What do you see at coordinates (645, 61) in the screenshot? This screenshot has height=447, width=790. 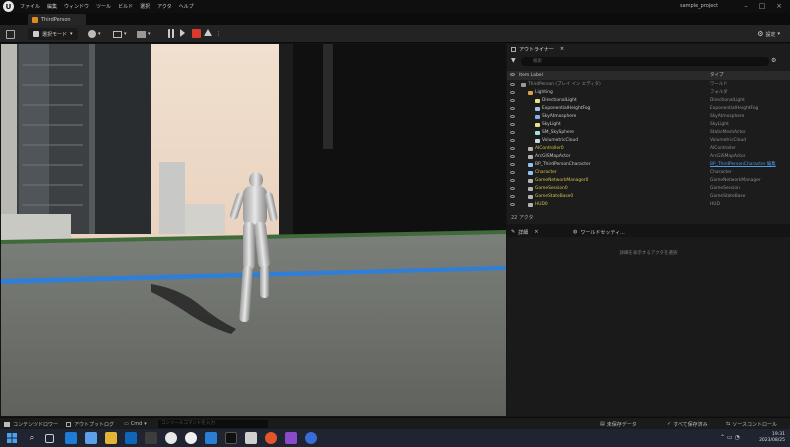 I see `outliner-search-input: 検索` at bounding box center [645, 61].